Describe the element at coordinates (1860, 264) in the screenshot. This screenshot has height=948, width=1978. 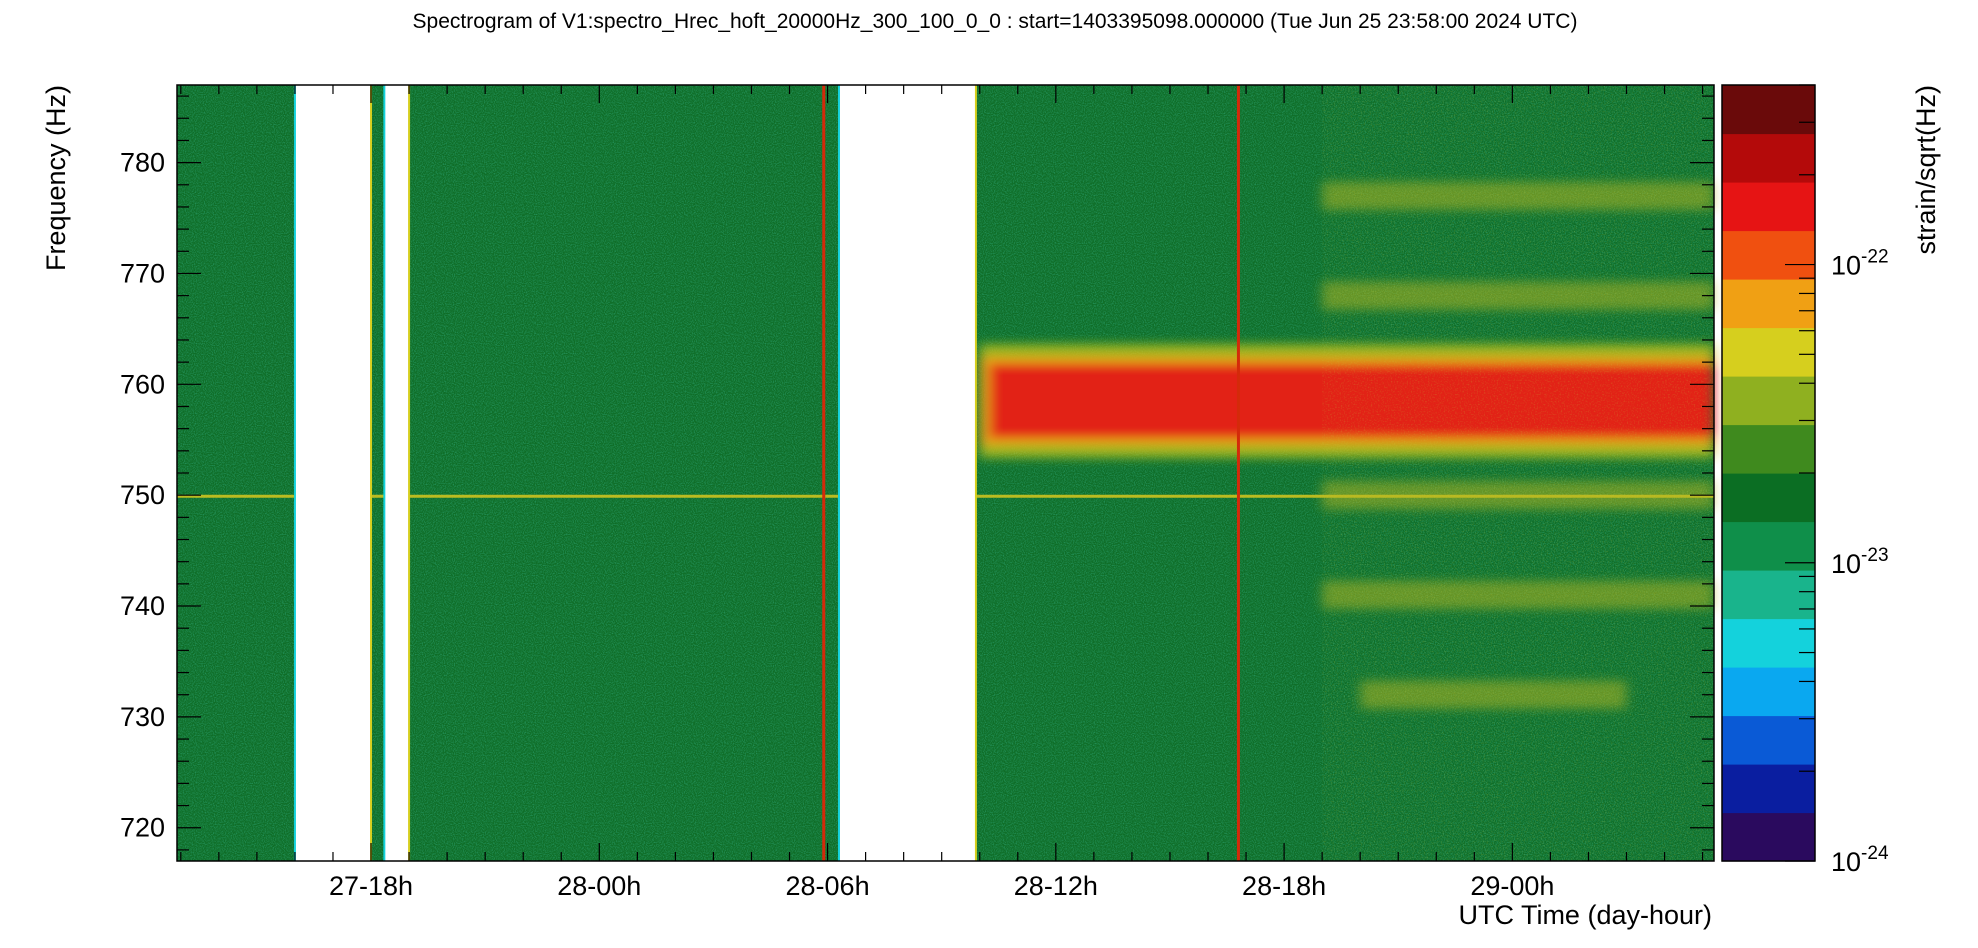
I see `colorbar-tick-label: 10-22` at that location.